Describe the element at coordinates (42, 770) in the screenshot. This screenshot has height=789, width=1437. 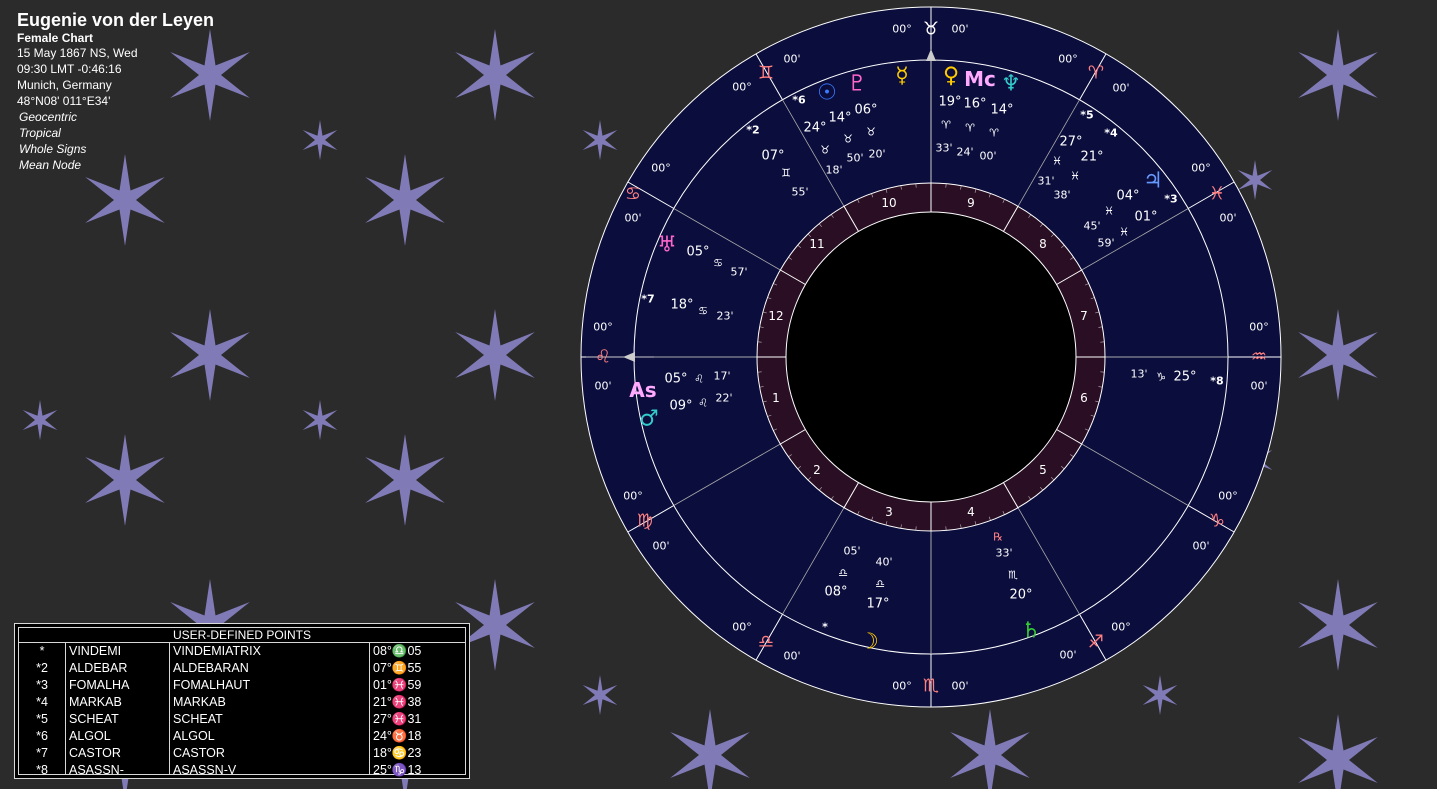
I see `udp-cell-n: *8` at that location.